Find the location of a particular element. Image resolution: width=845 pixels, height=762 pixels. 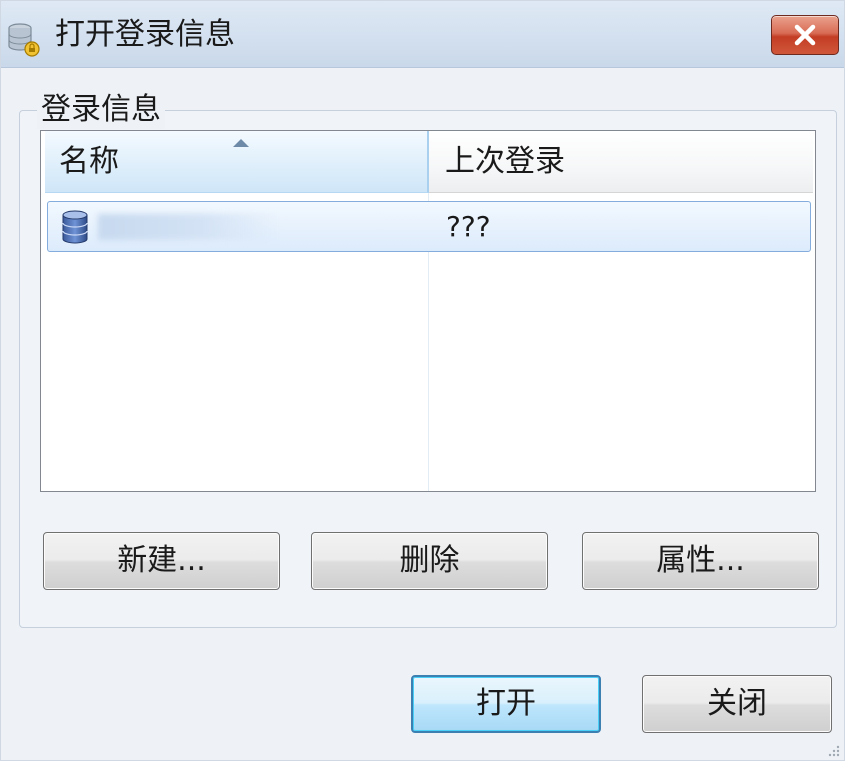

column-header-name-label: 名称 is located at coordinates (89, 161).